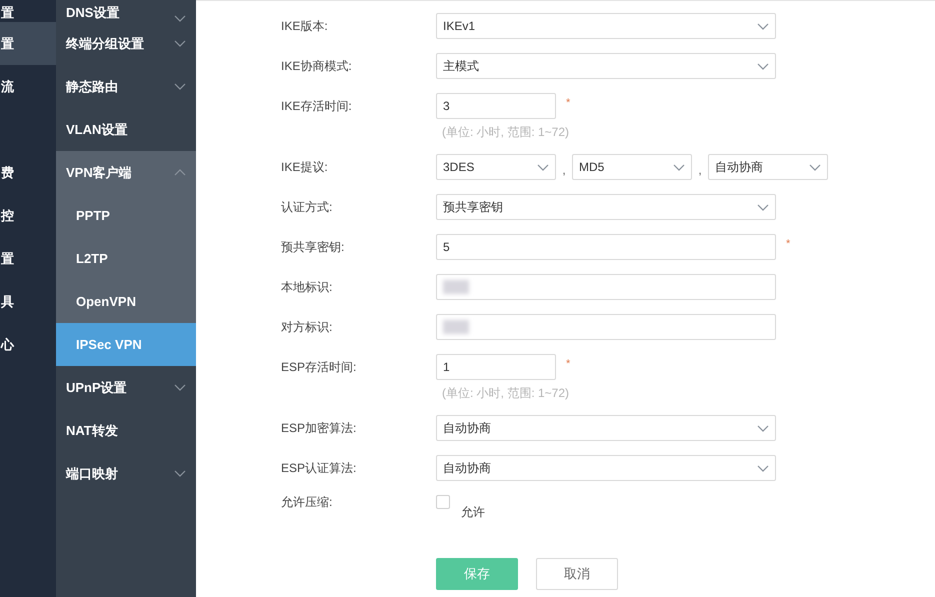  Describe the element at coordinates (92, 87) in the screenshot. I see `menu-item-label: 静态路由` at that location.